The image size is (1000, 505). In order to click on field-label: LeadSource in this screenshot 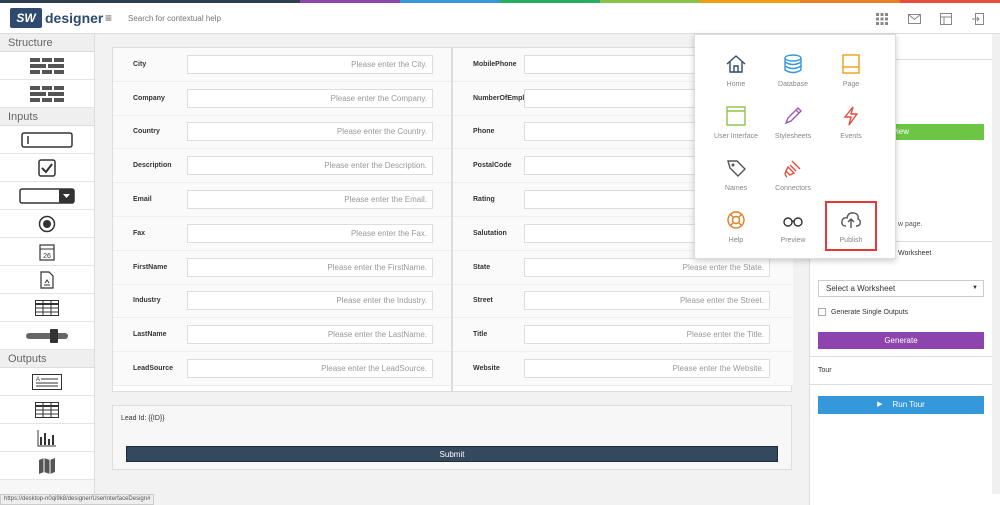, I will do `click(153, 369)`.